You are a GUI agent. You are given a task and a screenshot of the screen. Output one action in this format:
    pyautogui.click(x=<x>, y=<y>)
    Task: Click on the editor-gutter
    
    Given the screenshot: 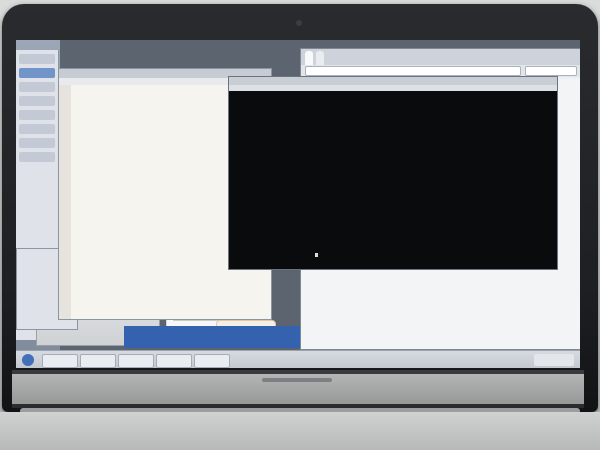 What is the action you would take?
    pyautogui.click(x=65, y=202)
    